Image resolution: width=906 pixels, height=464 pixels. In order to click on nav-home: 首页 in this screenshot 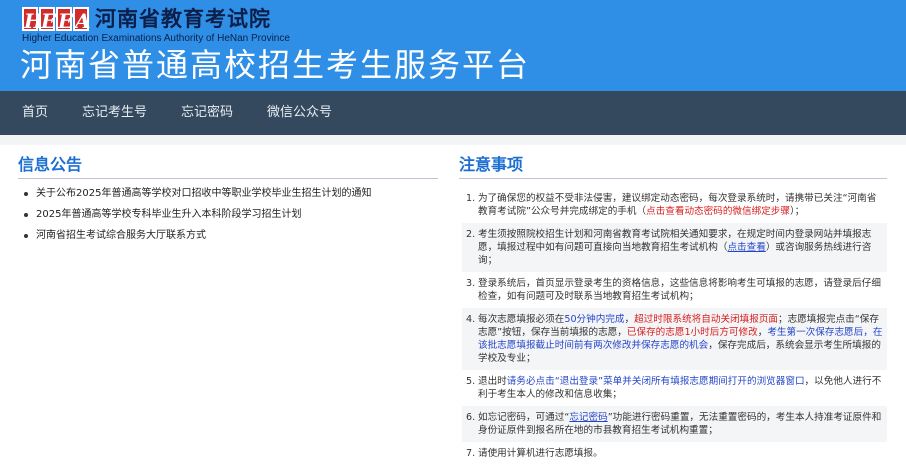, I will do `click(35, 113)`.